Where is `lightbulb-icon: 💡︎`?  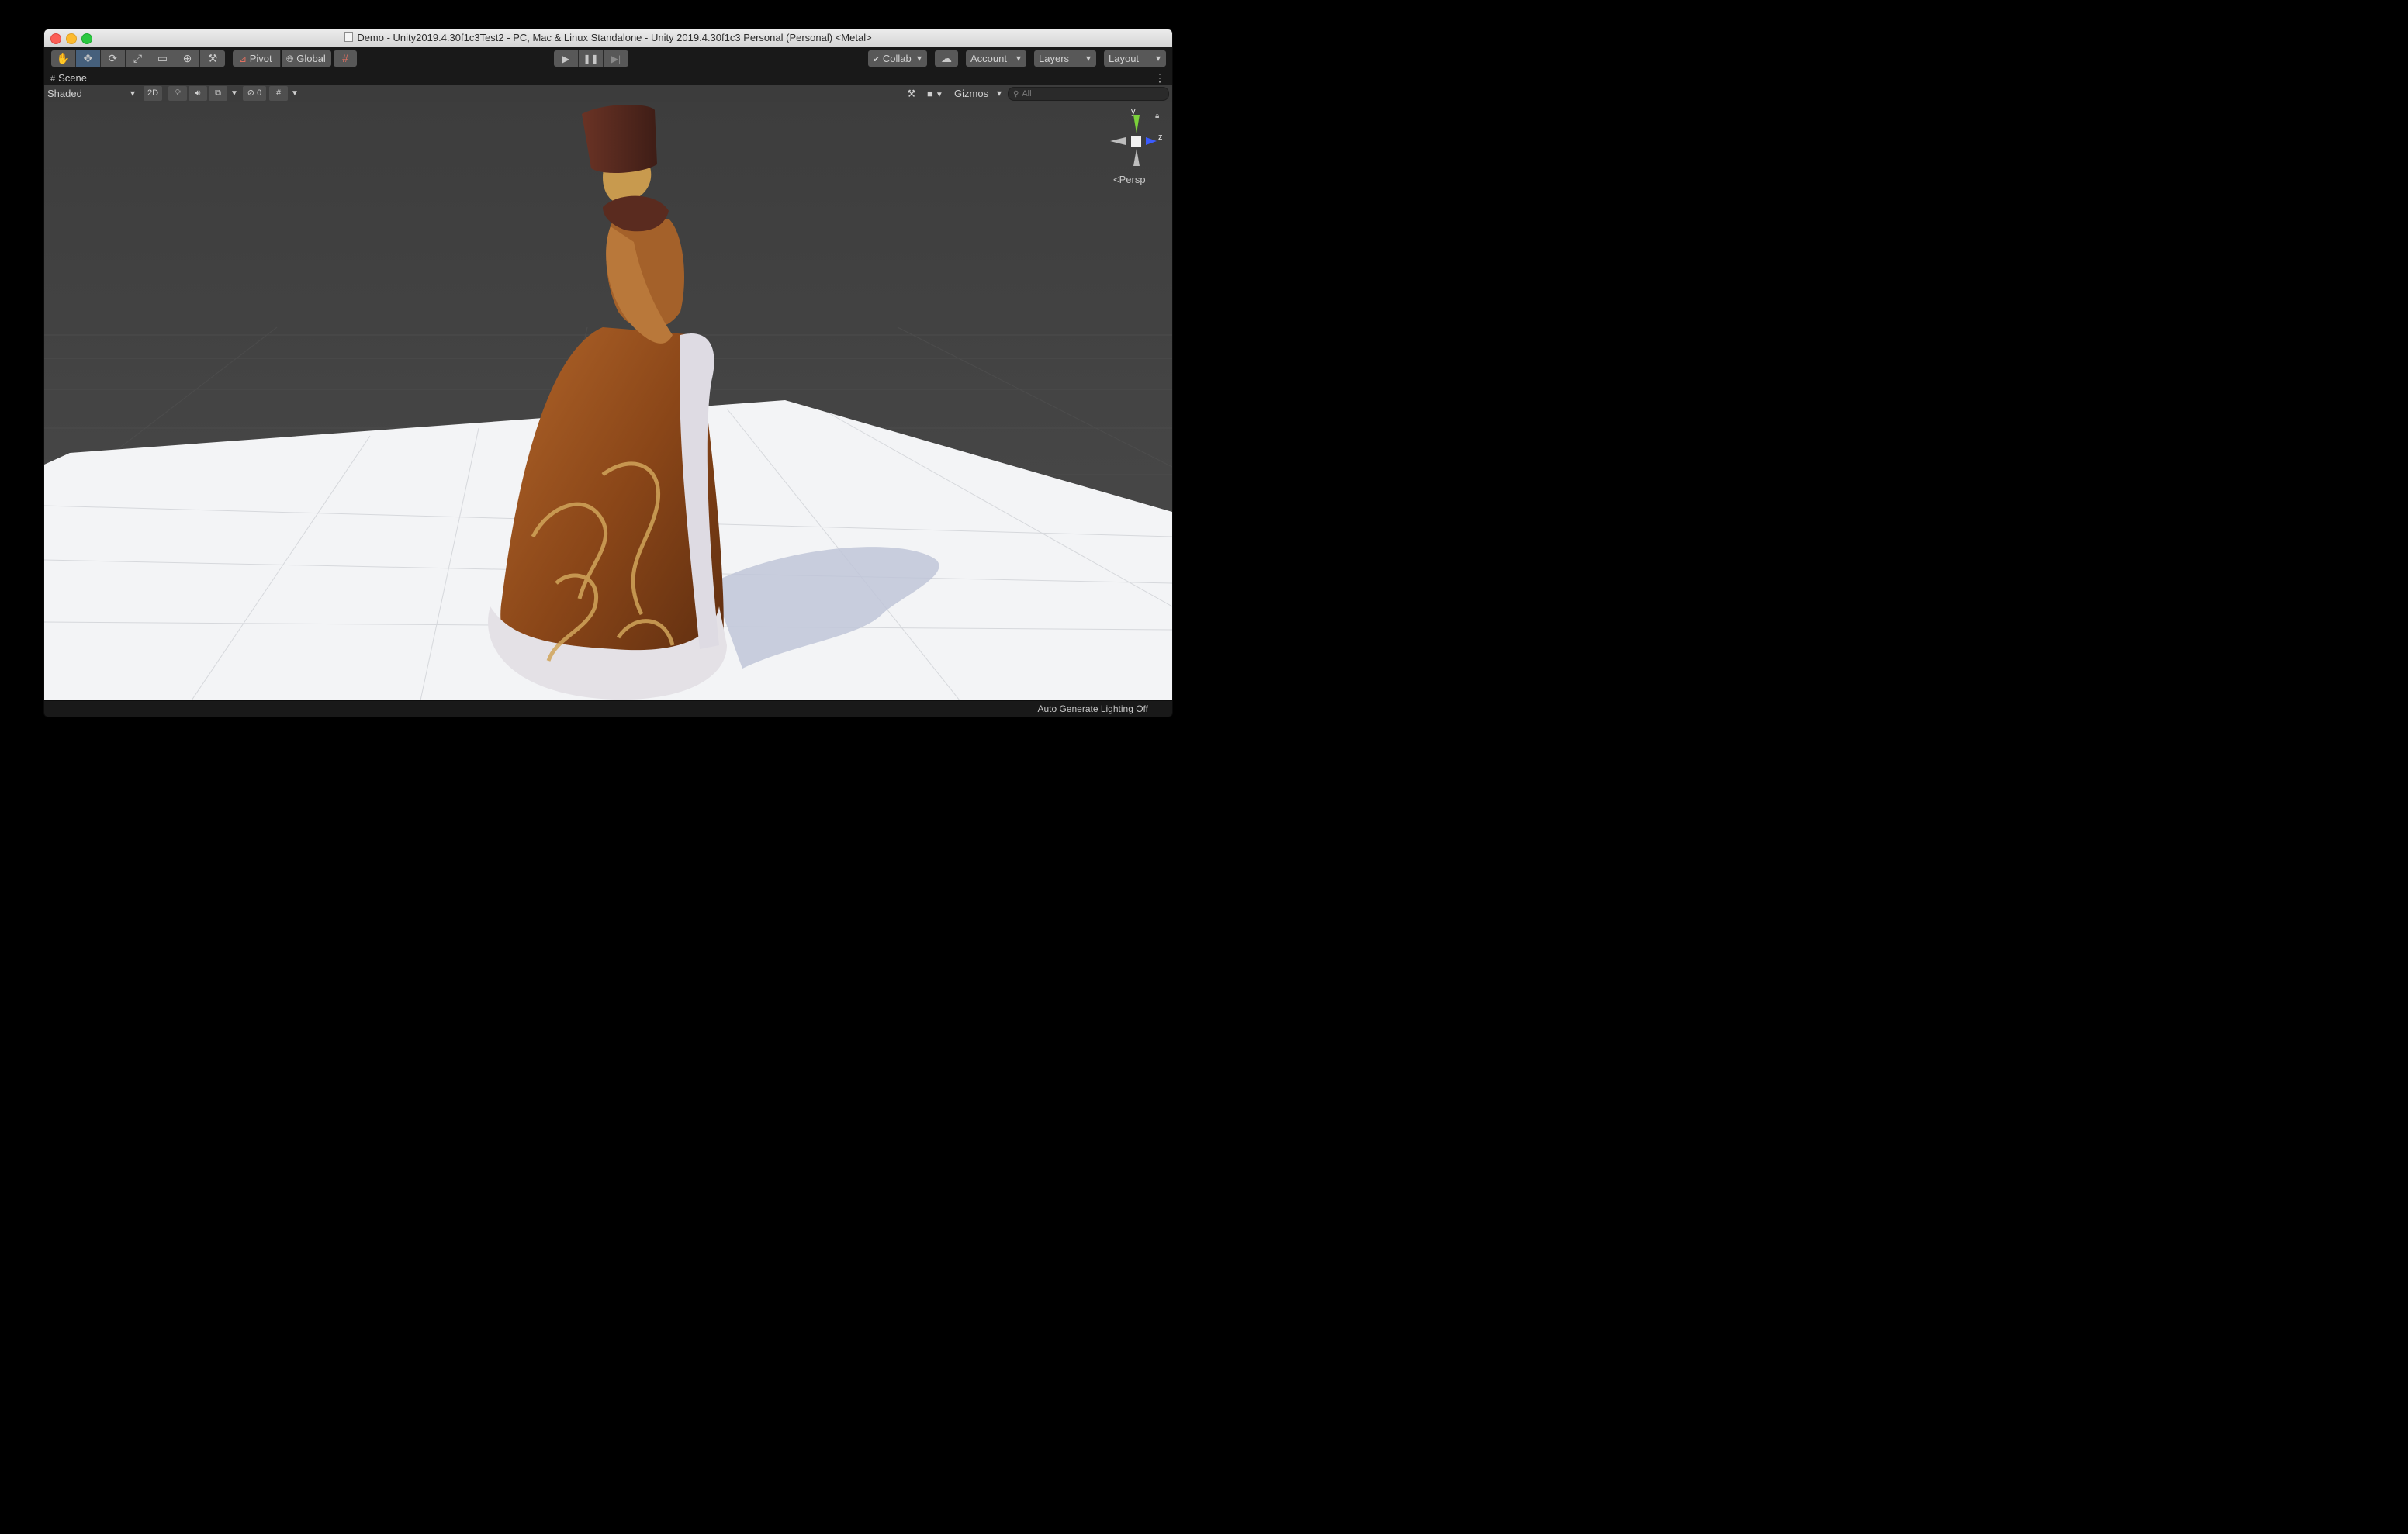
lightbulb-icon: 💡︎ is located at coordinates (178, 93).